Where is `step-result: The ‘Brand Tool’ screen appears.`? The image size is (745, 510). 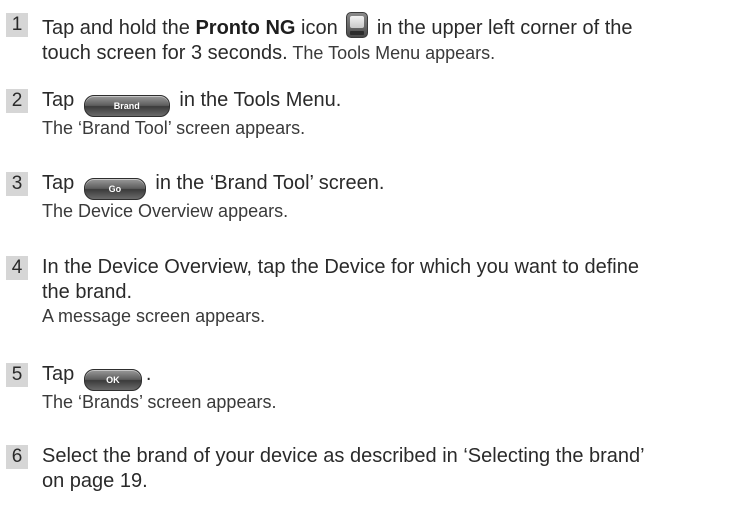
step-result: The ‘Brand Tool’ screen appears. is located at coordinates (174, 128).